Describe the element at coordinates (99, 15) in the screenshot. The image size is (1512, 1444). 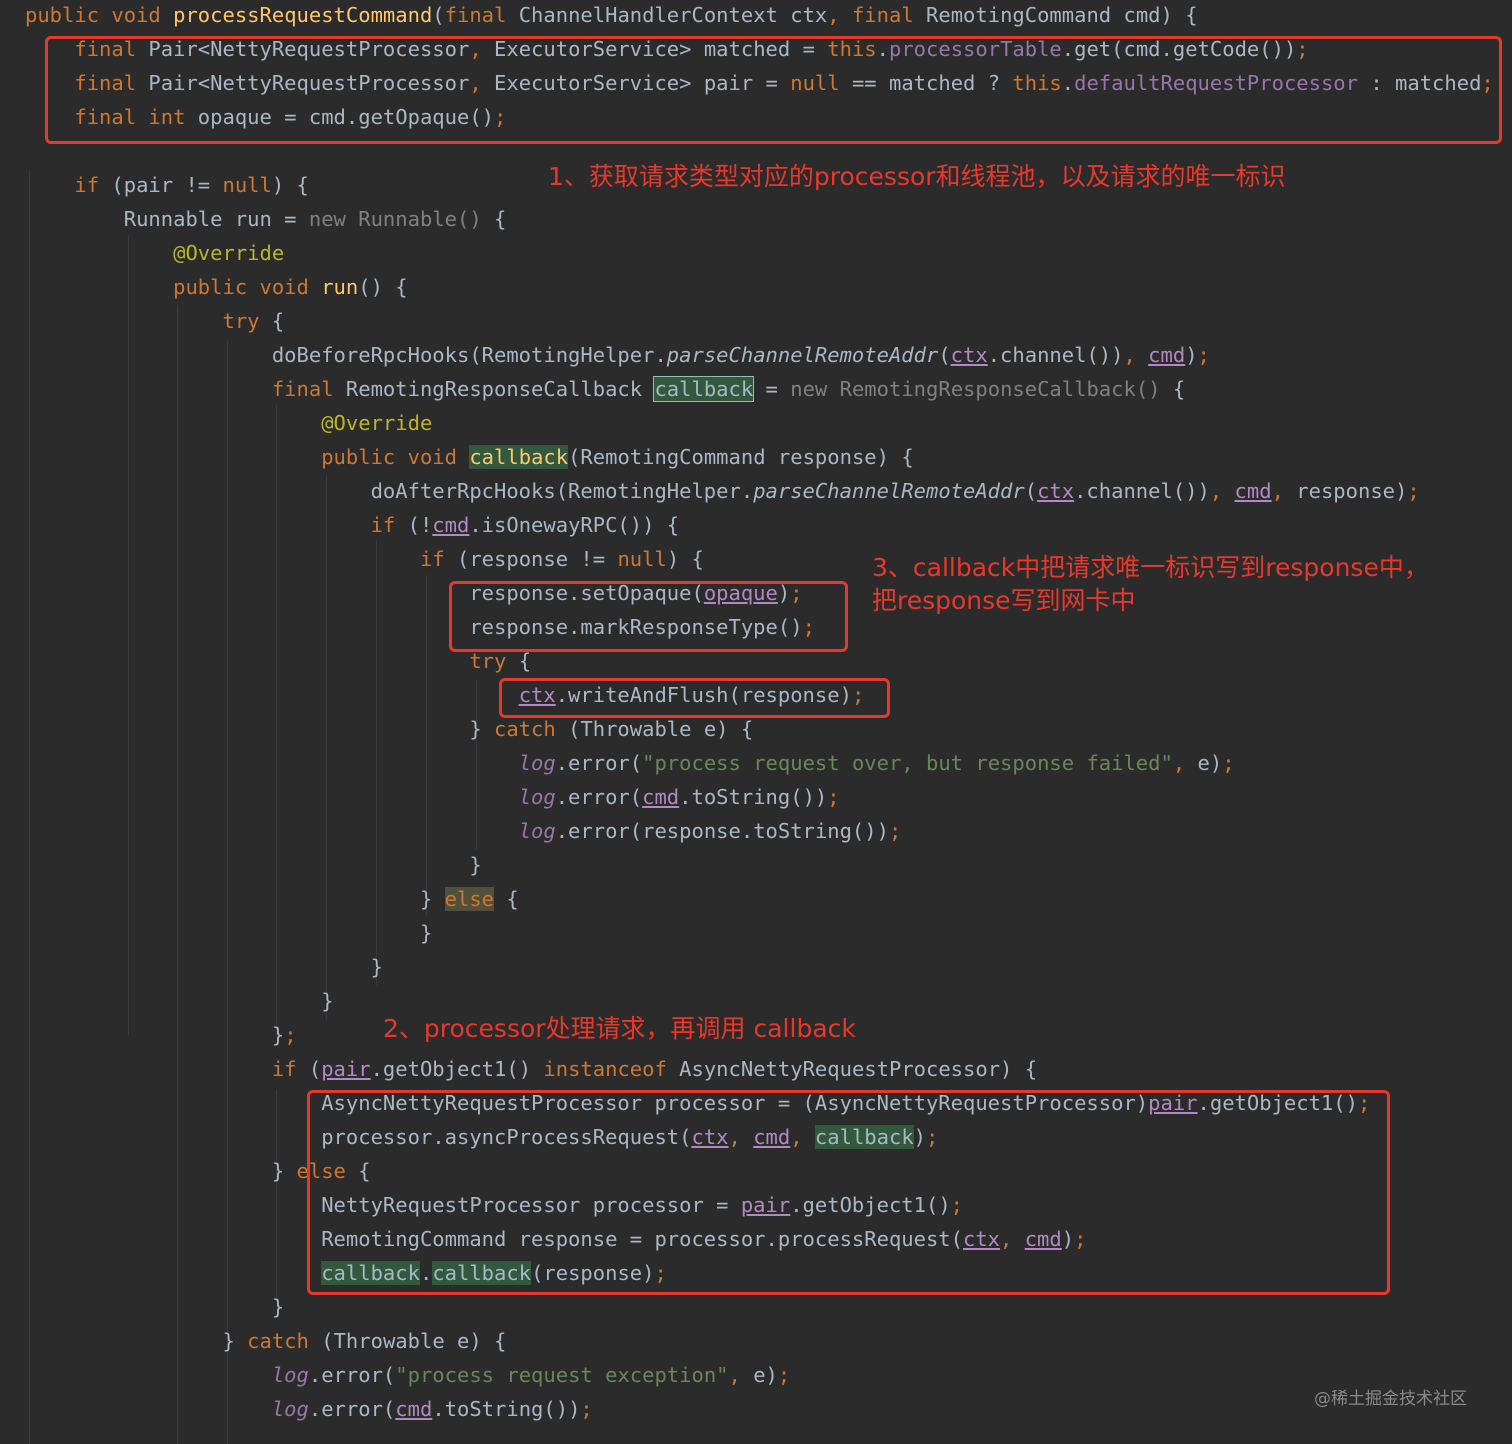
I see `code-token: public void` at that location.